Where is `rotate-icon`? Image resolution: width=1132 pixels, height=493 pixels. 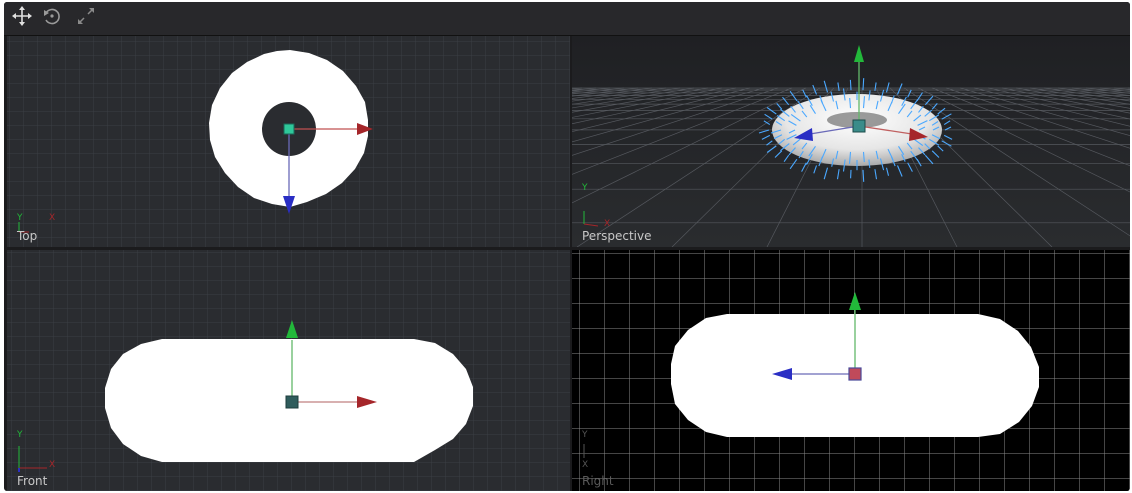 rotate-icon is located at coordinates (52, 18).